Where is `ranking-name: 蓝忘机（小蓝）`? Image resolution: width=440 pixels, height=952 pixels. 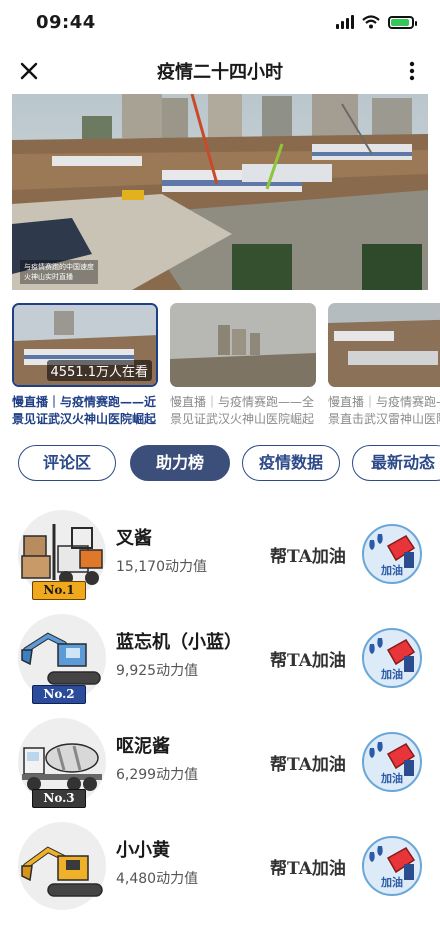 ranking-name: 蓝忘机（小蓝） is located at coordinates (179, 642).